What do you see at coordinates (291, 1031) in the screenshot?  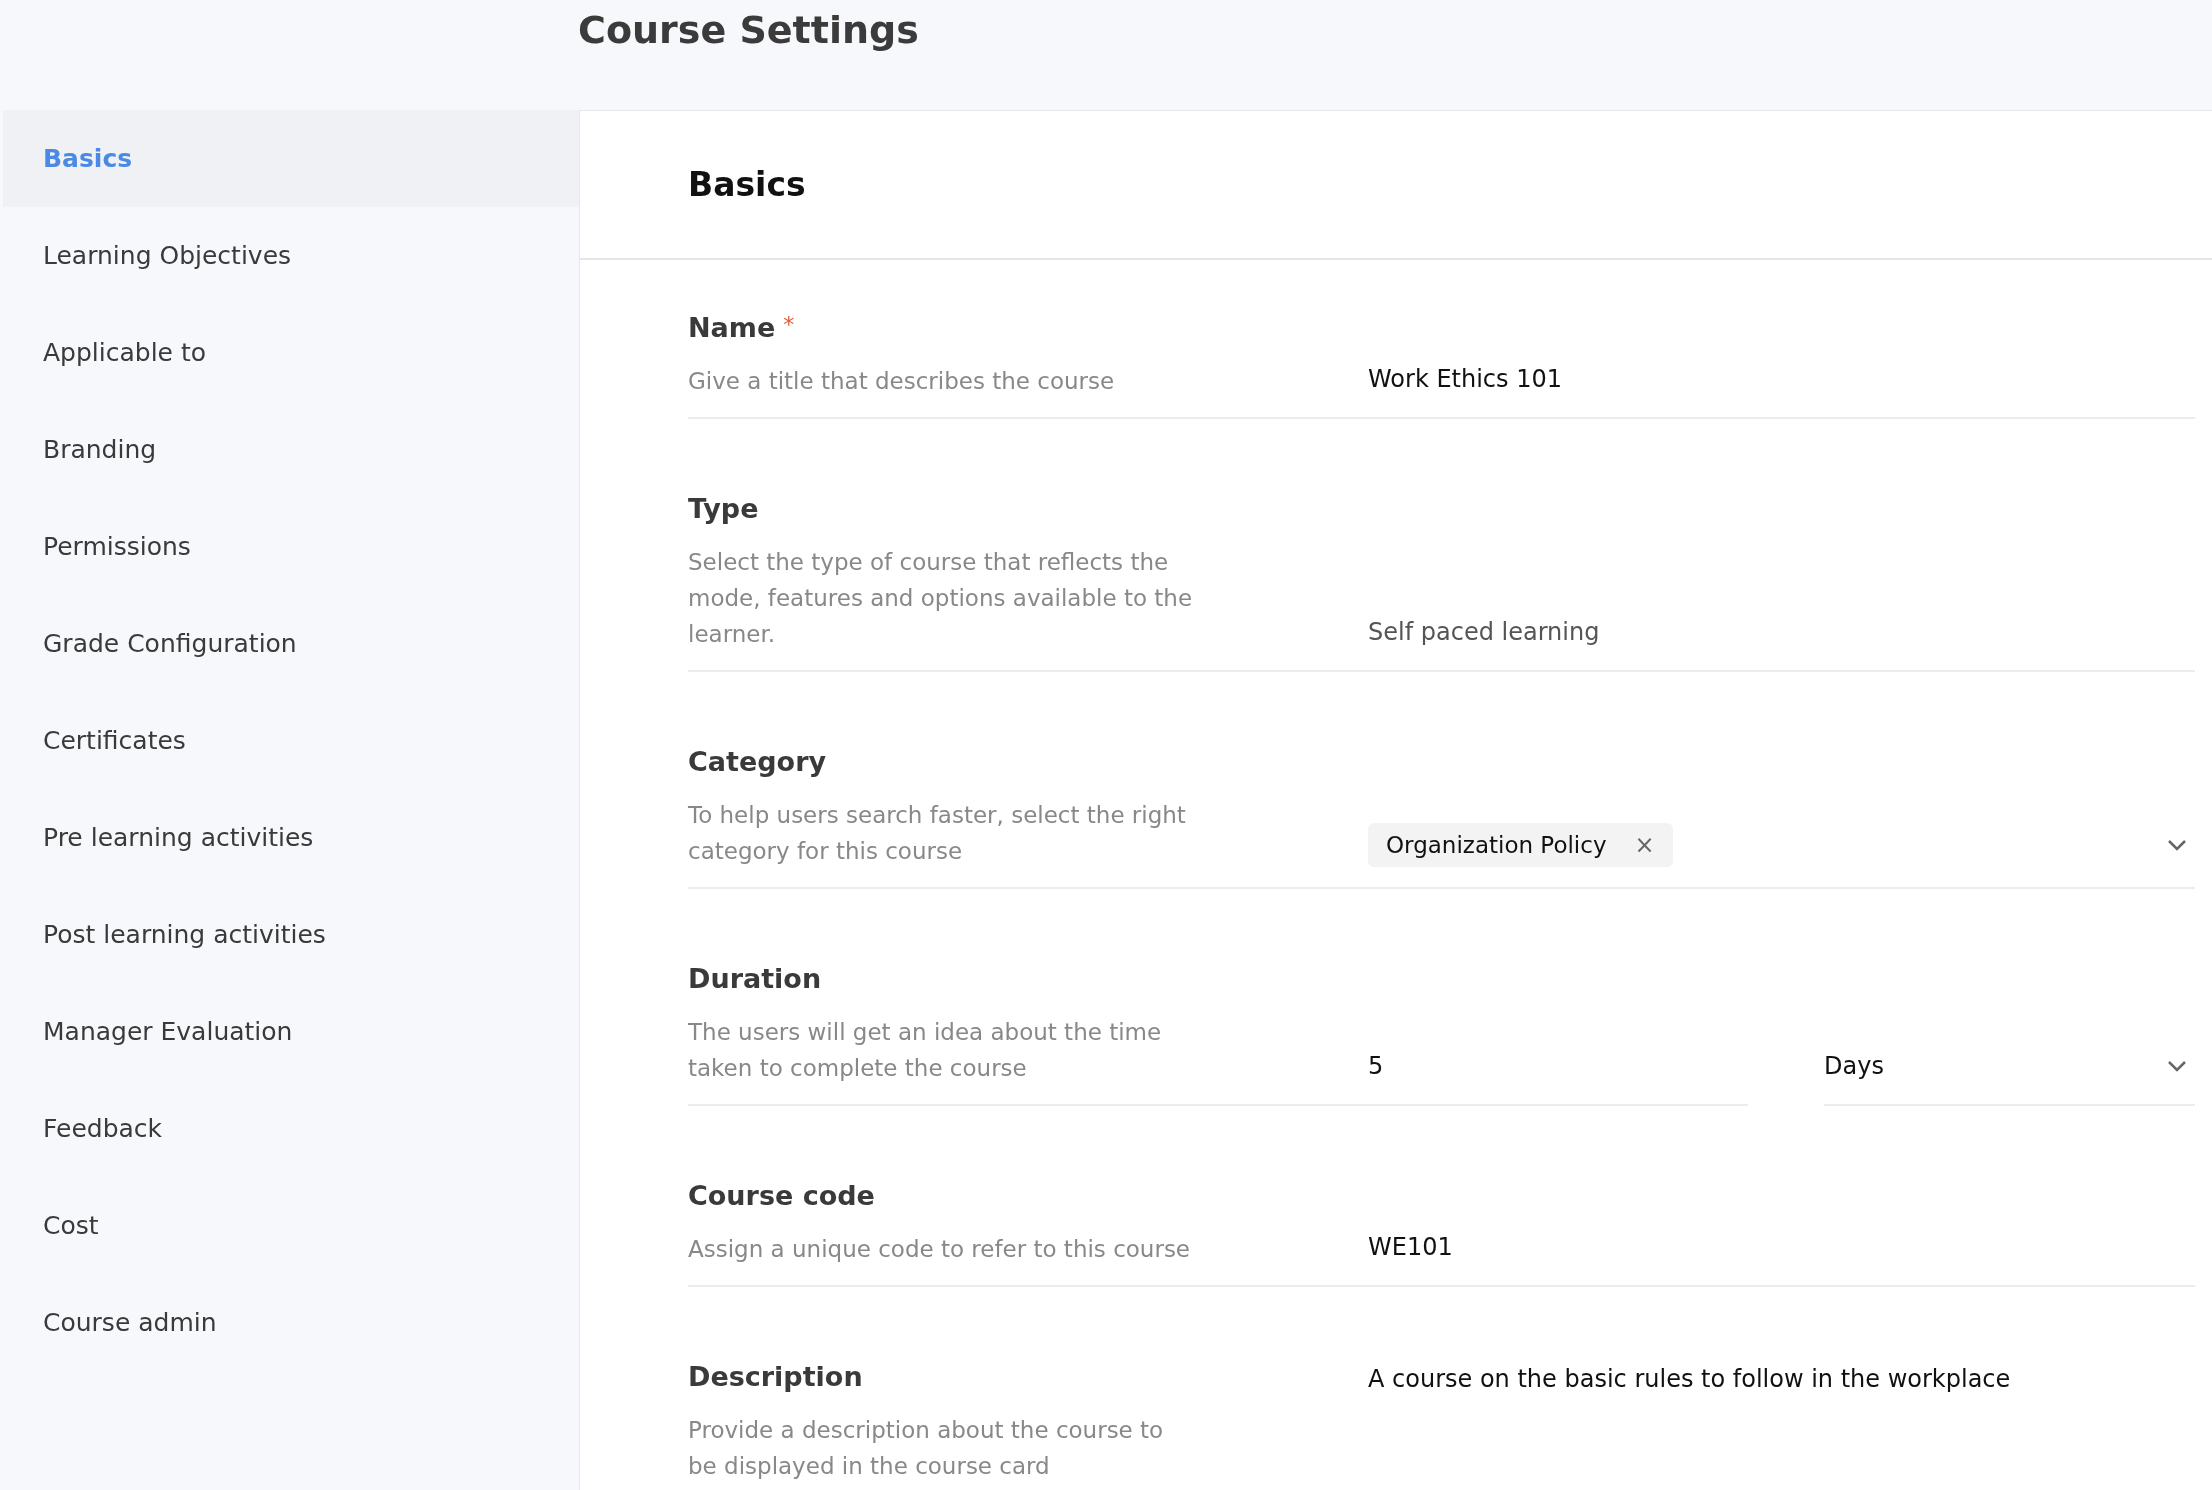 I see `sidebar-item: Manager Evaluation` at bounding box center [291, 1031].